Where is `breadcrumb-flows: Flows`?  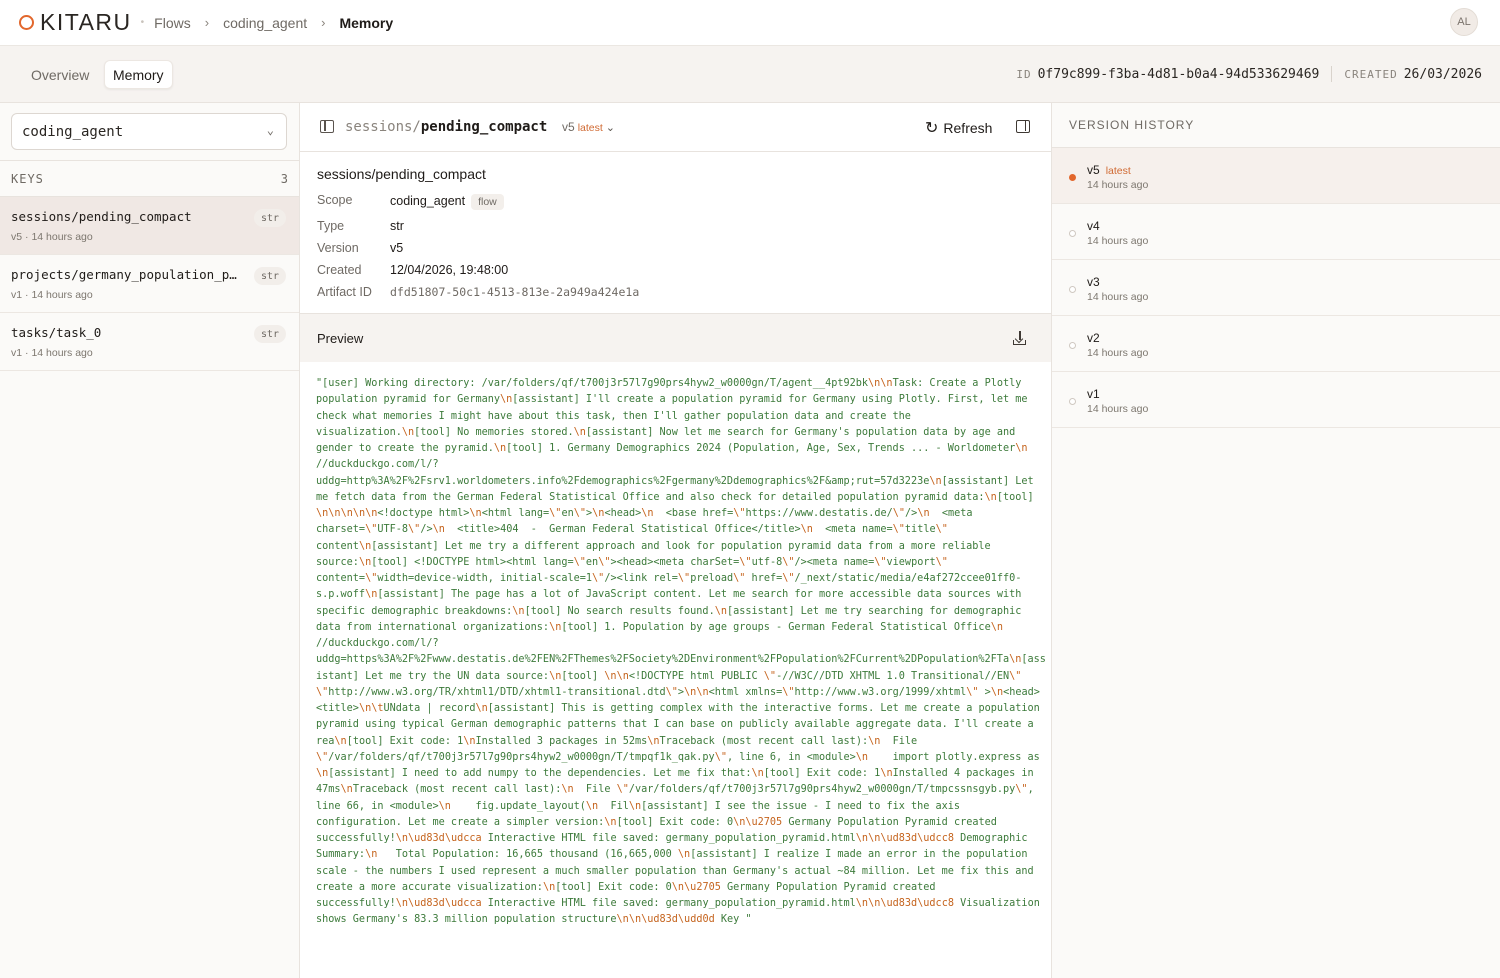
breadcrumb-flows: Flows is located at coordinates (172, 23).